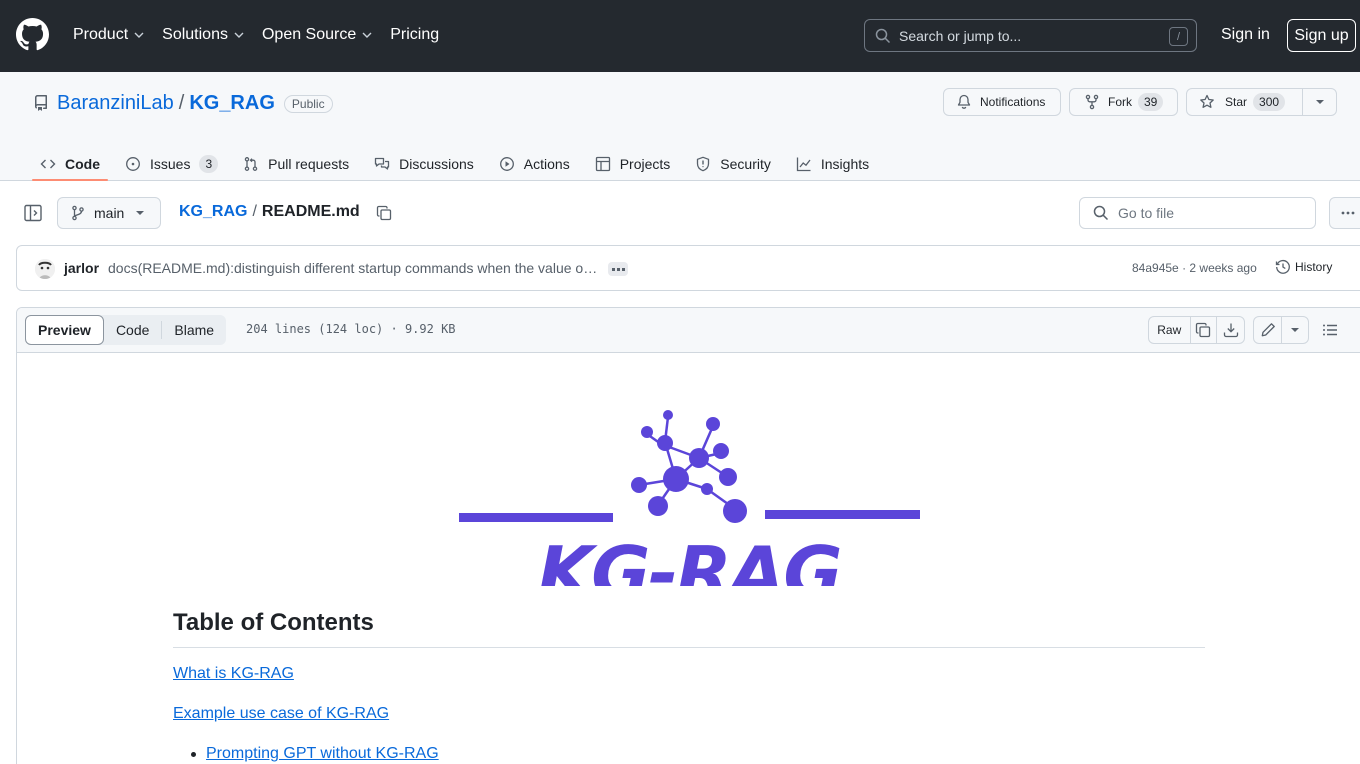  I want to click on nav-pricing-label: Pricing, so click(415, 34).